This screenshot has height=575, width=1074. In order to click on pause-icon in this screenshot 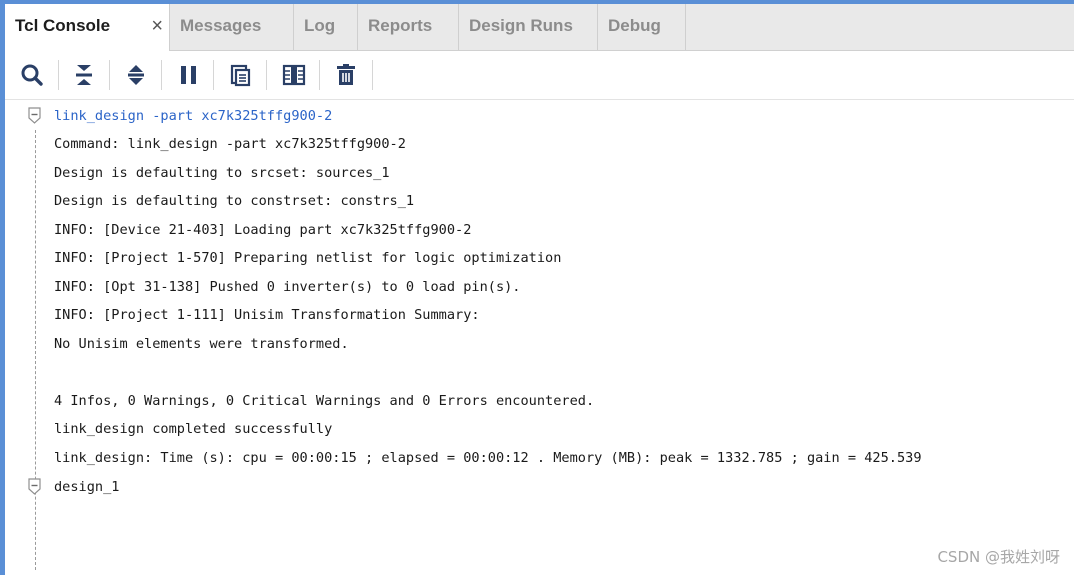, I will do `click(189, 75)`.